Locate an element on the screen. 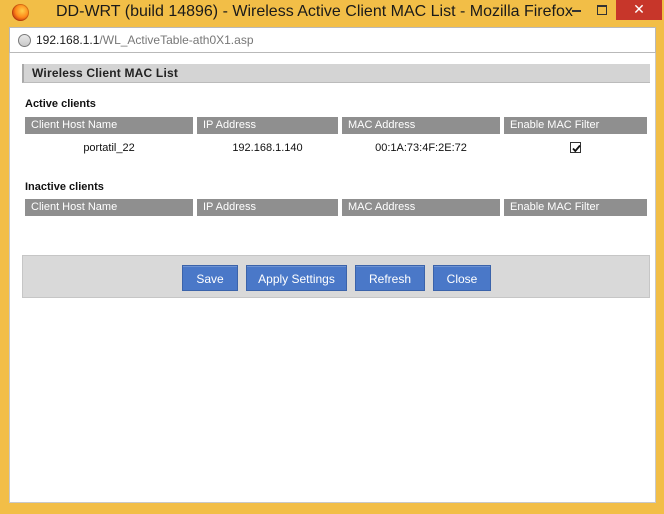 The width and height of the screenshot is (664, 514). url-path: /WL_ActiveTable-ath0X1.asp is located at coordinates (176, 40).